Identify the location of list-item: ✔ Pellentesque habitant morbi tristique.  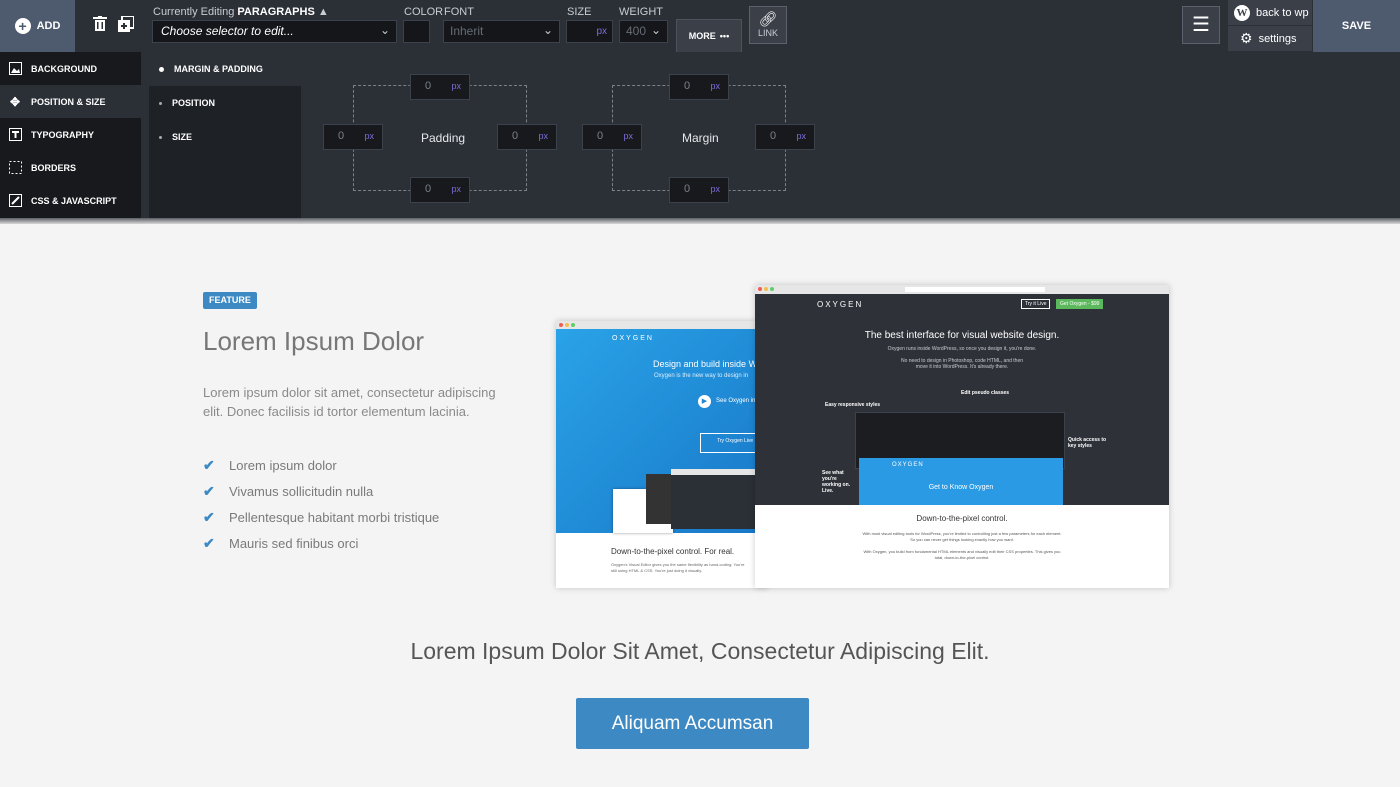
(321, 517).